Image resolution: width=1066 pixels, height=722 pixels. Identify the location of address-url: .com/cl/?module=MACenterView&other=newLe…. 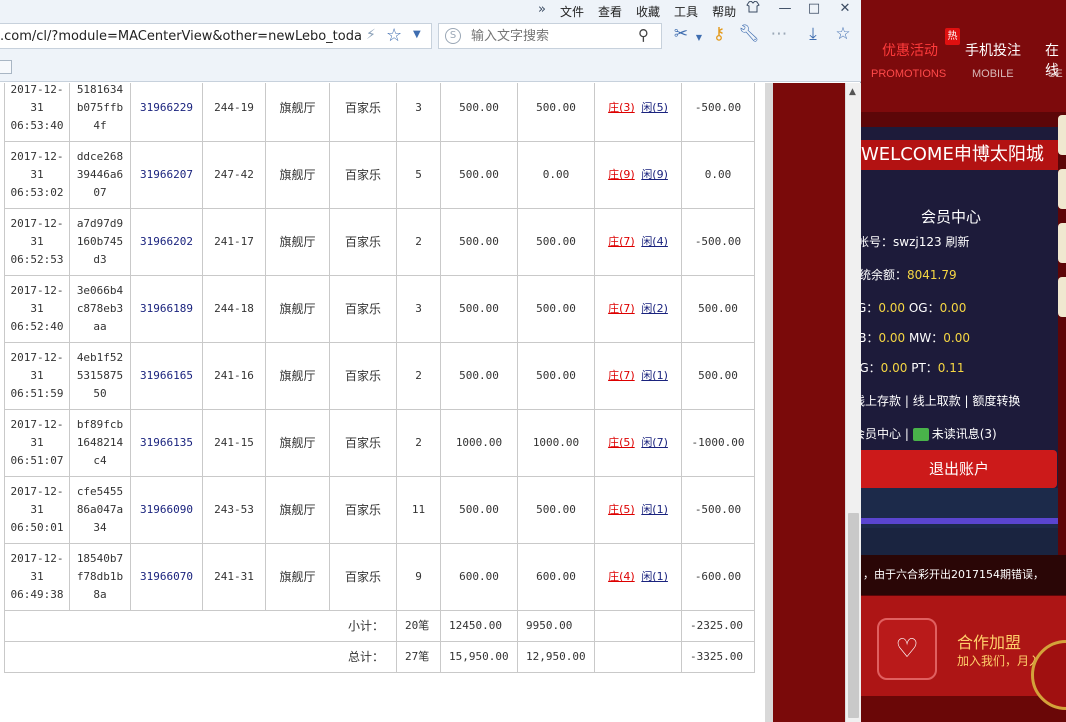
(181, 36).